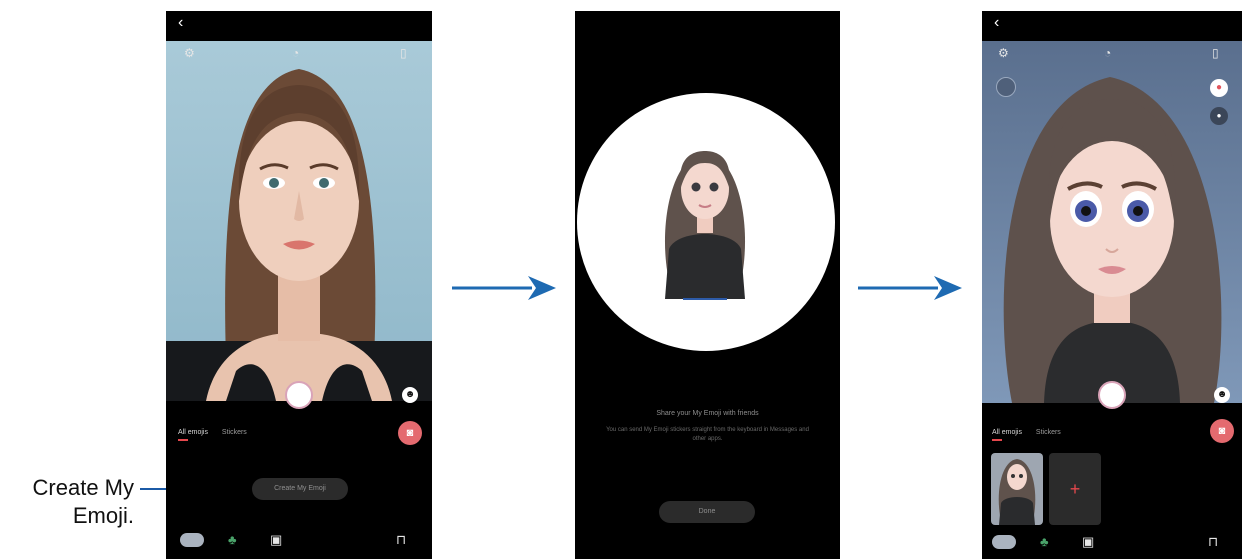 This screenshot has width=1242, height=559. I want to click on my-emoji-camera-preview, so click(1112, 222).